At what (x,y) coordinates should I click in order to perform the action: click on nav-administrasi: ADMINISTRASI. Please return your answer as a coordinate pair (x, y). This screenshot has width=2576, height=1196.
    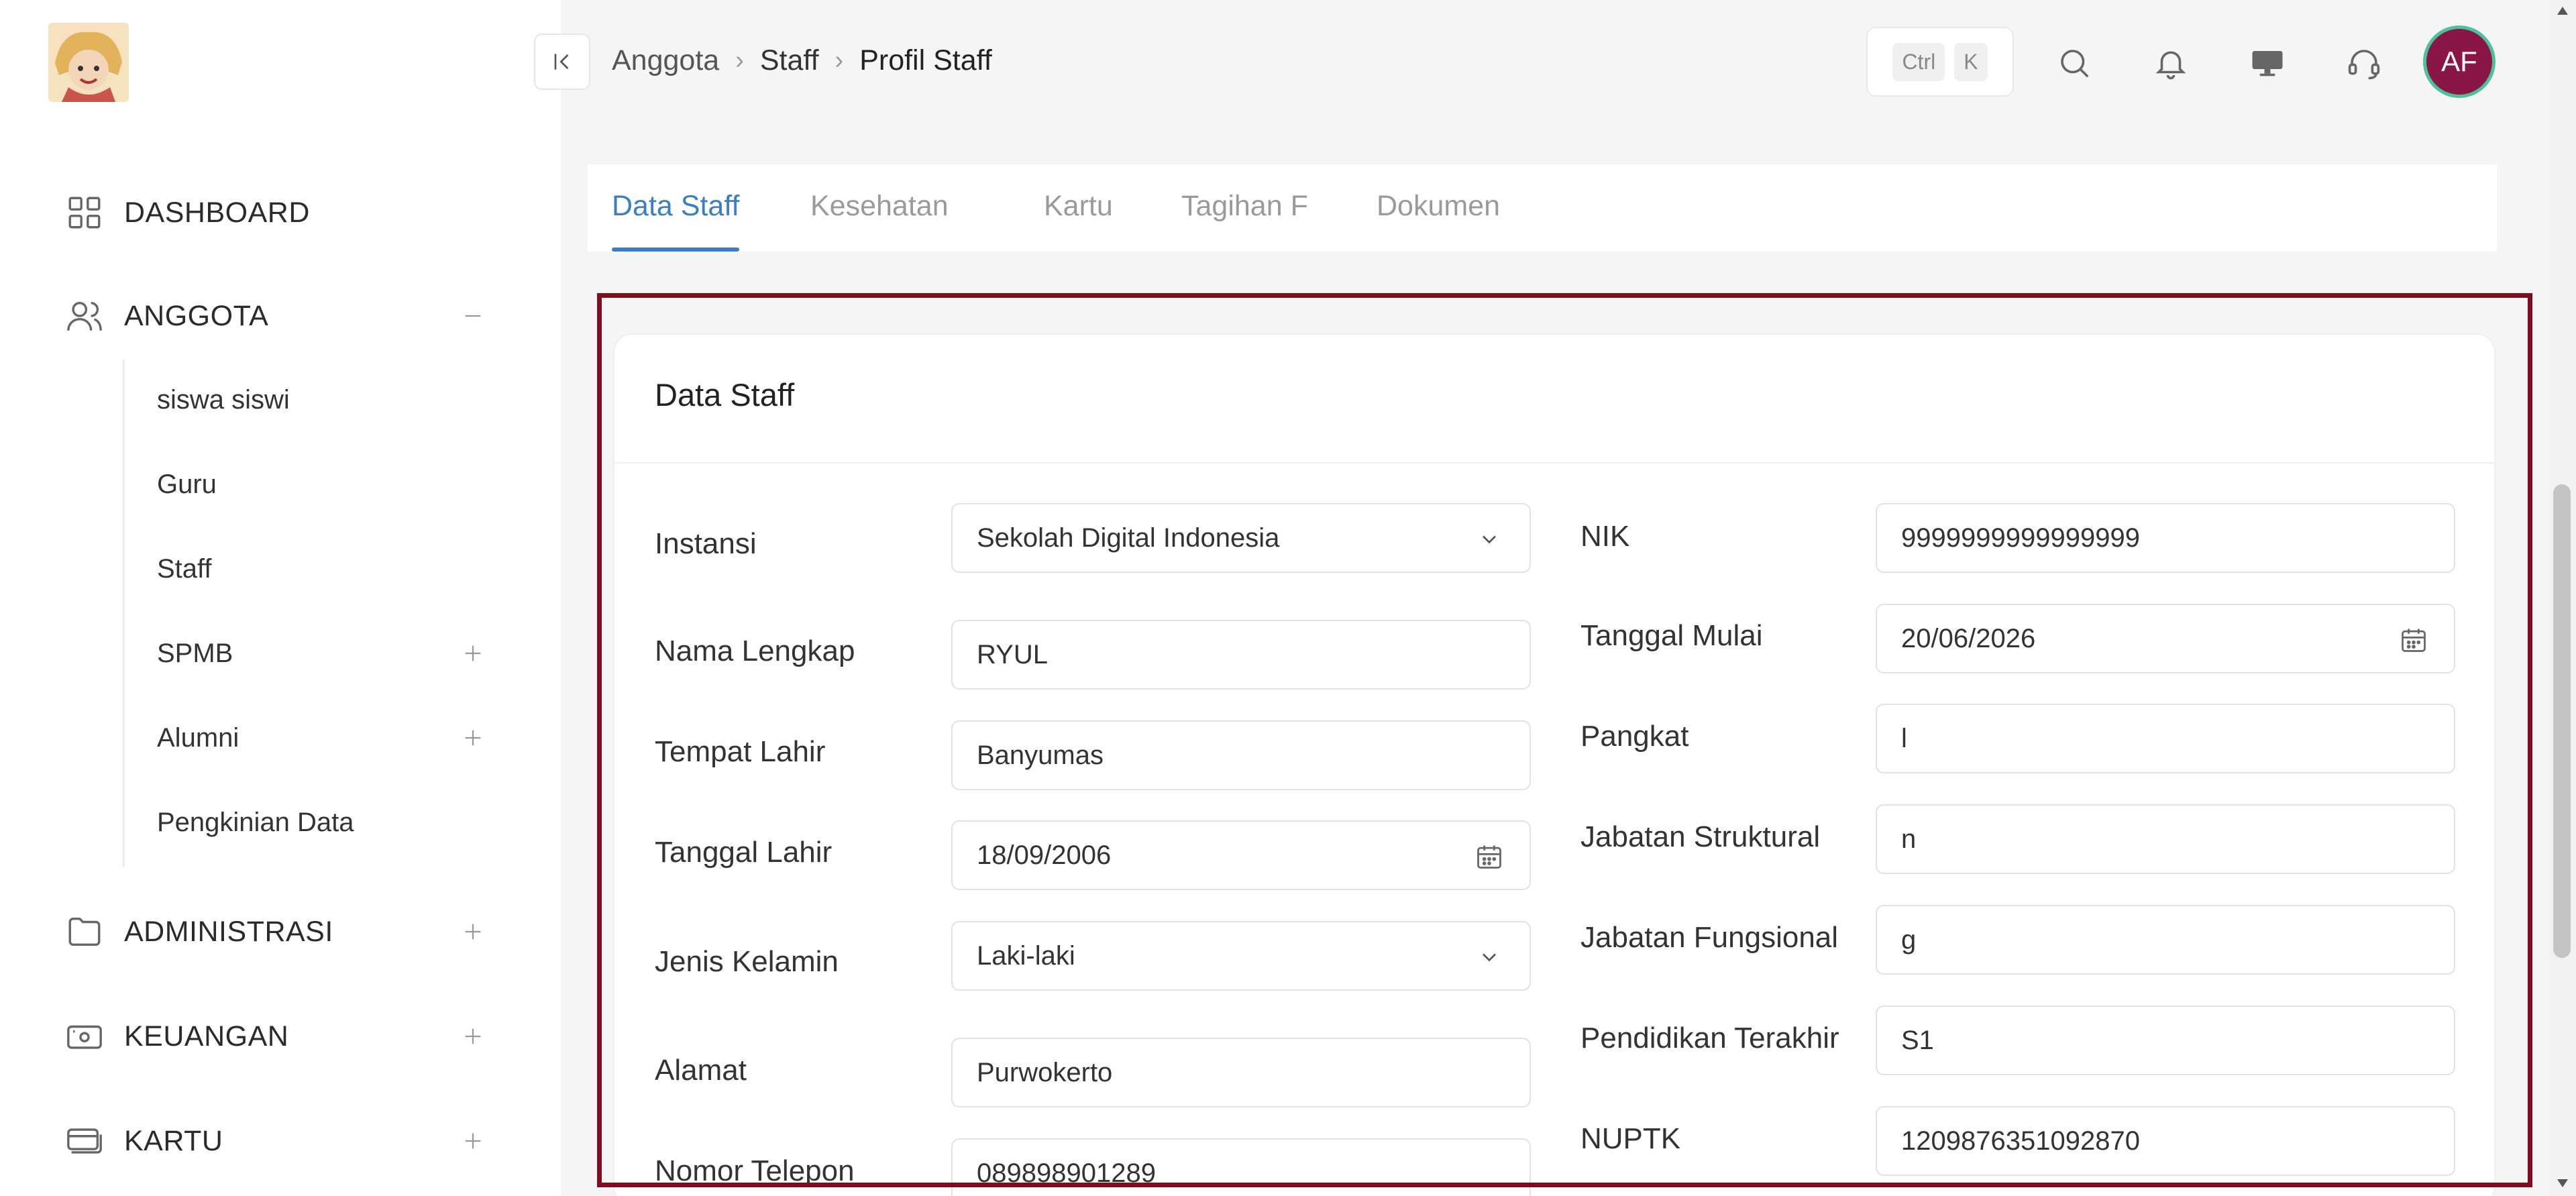
    Looking at the image, I should click on (280, 932).